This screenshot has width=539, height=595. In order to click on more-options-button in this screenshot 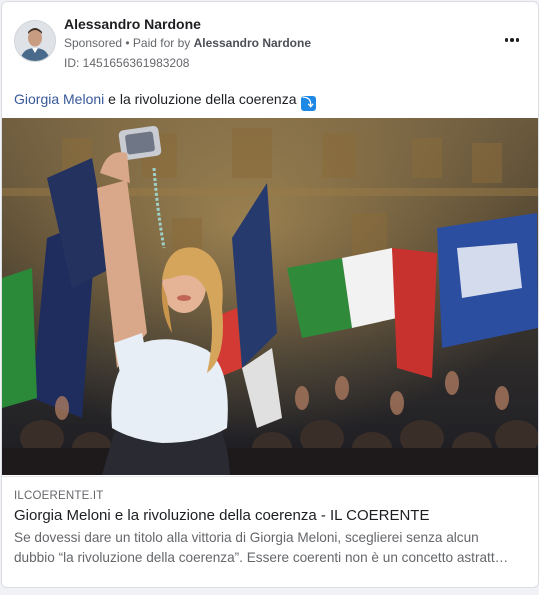, I will do `click(512, 40)`.